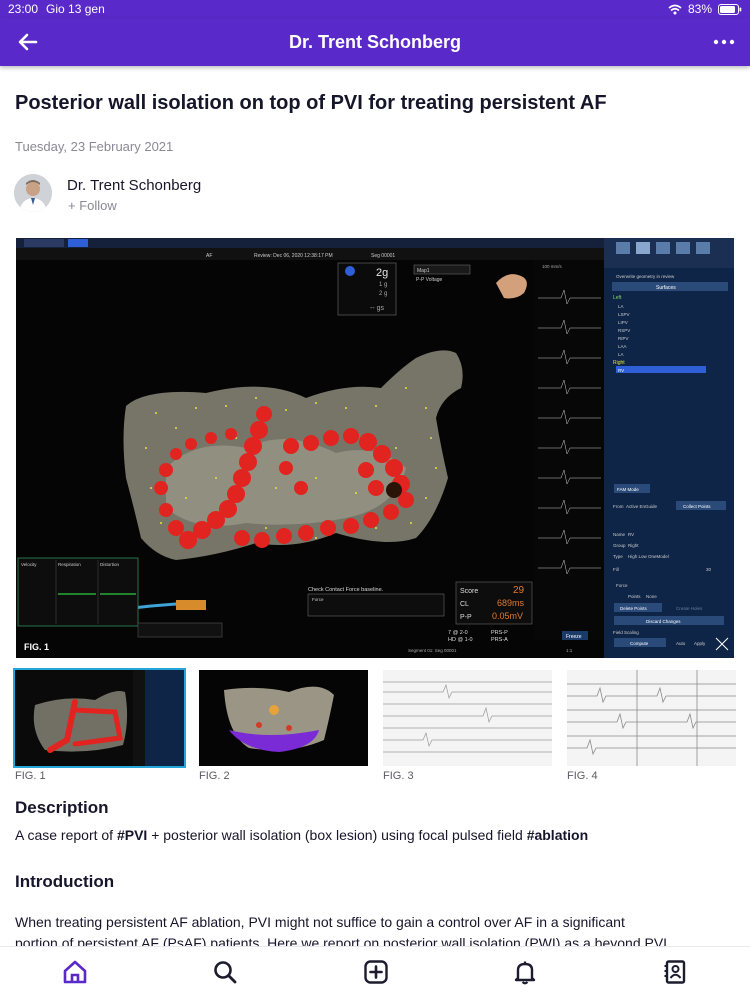 The height and width of the screenshot is (1000, 750). I want to click on surface-item: LAA, so click(622, 346).